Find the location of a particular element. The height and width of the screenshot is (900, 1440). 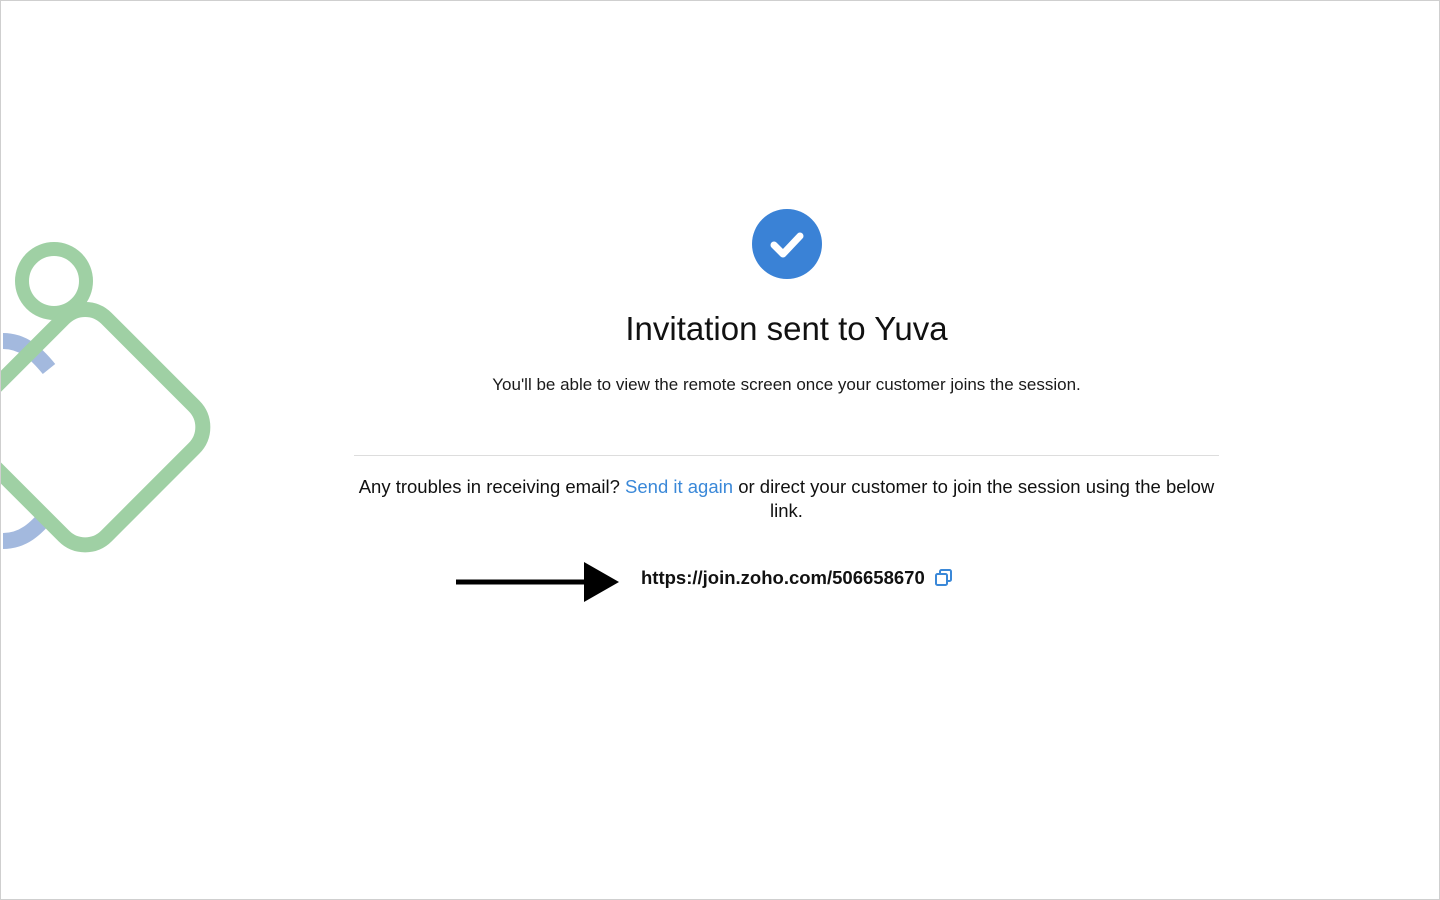

arrow-right-icon is located at coordinates (537, 582).